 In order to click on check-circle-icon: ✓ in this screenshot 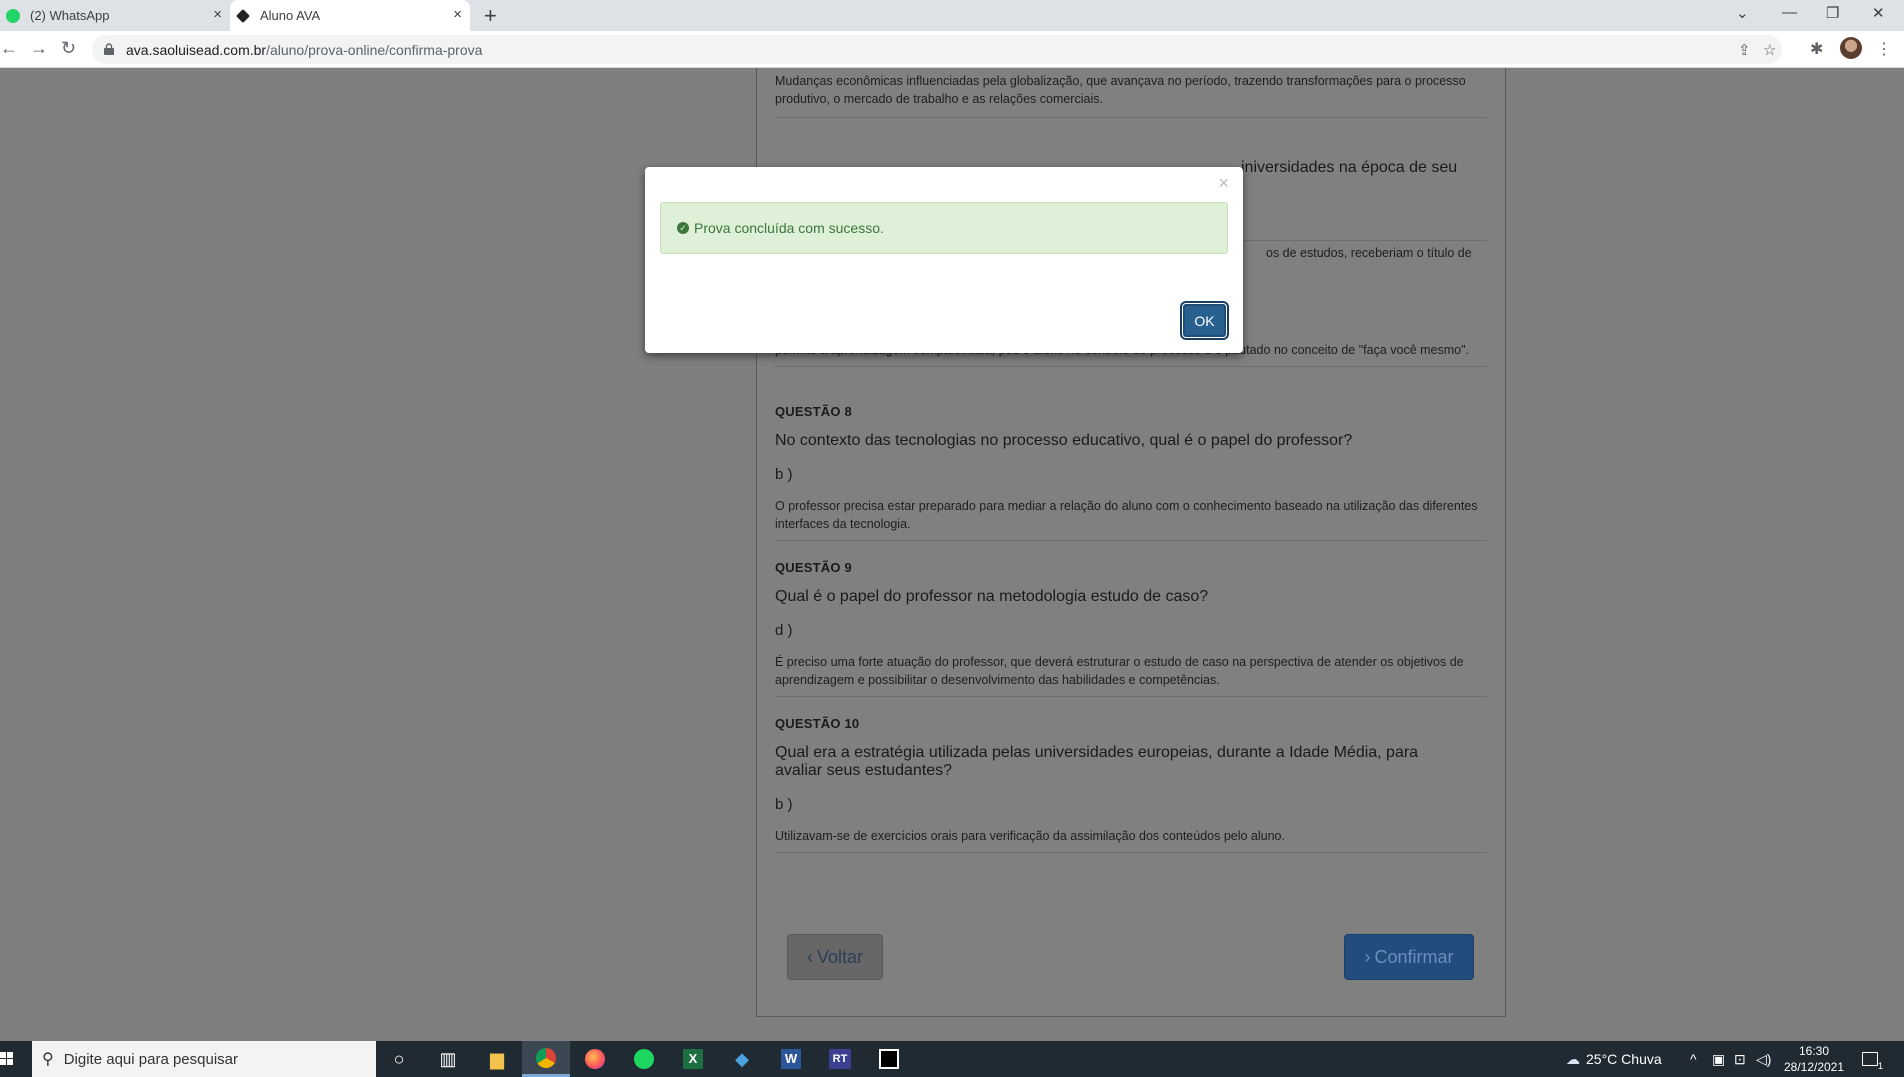, I will do `click(683, 228)`.